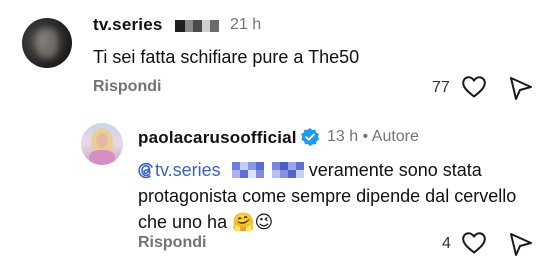 This screenshot has height=274, width=560. Describe the element at coordinates (395, 136) in the screenshot. I see `author-badge: Autore` at that location.